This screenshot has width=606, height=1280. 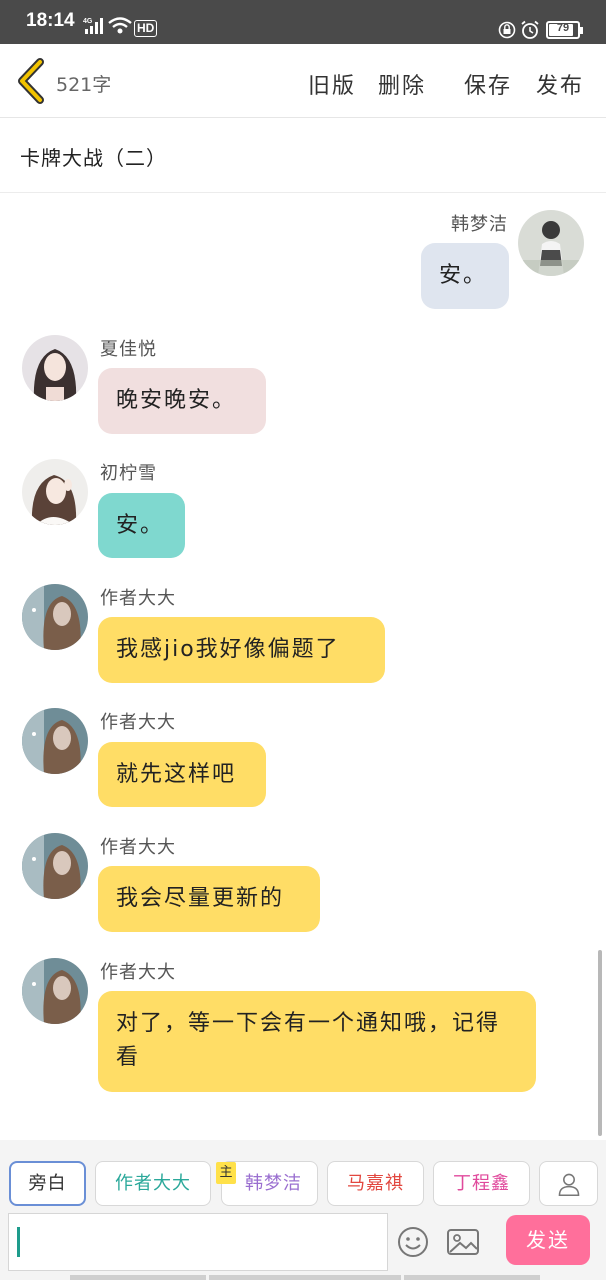 What do you see at coordinates (32, 81) in the screenshot?
I see `back-button` at bounding box center [32, 81].